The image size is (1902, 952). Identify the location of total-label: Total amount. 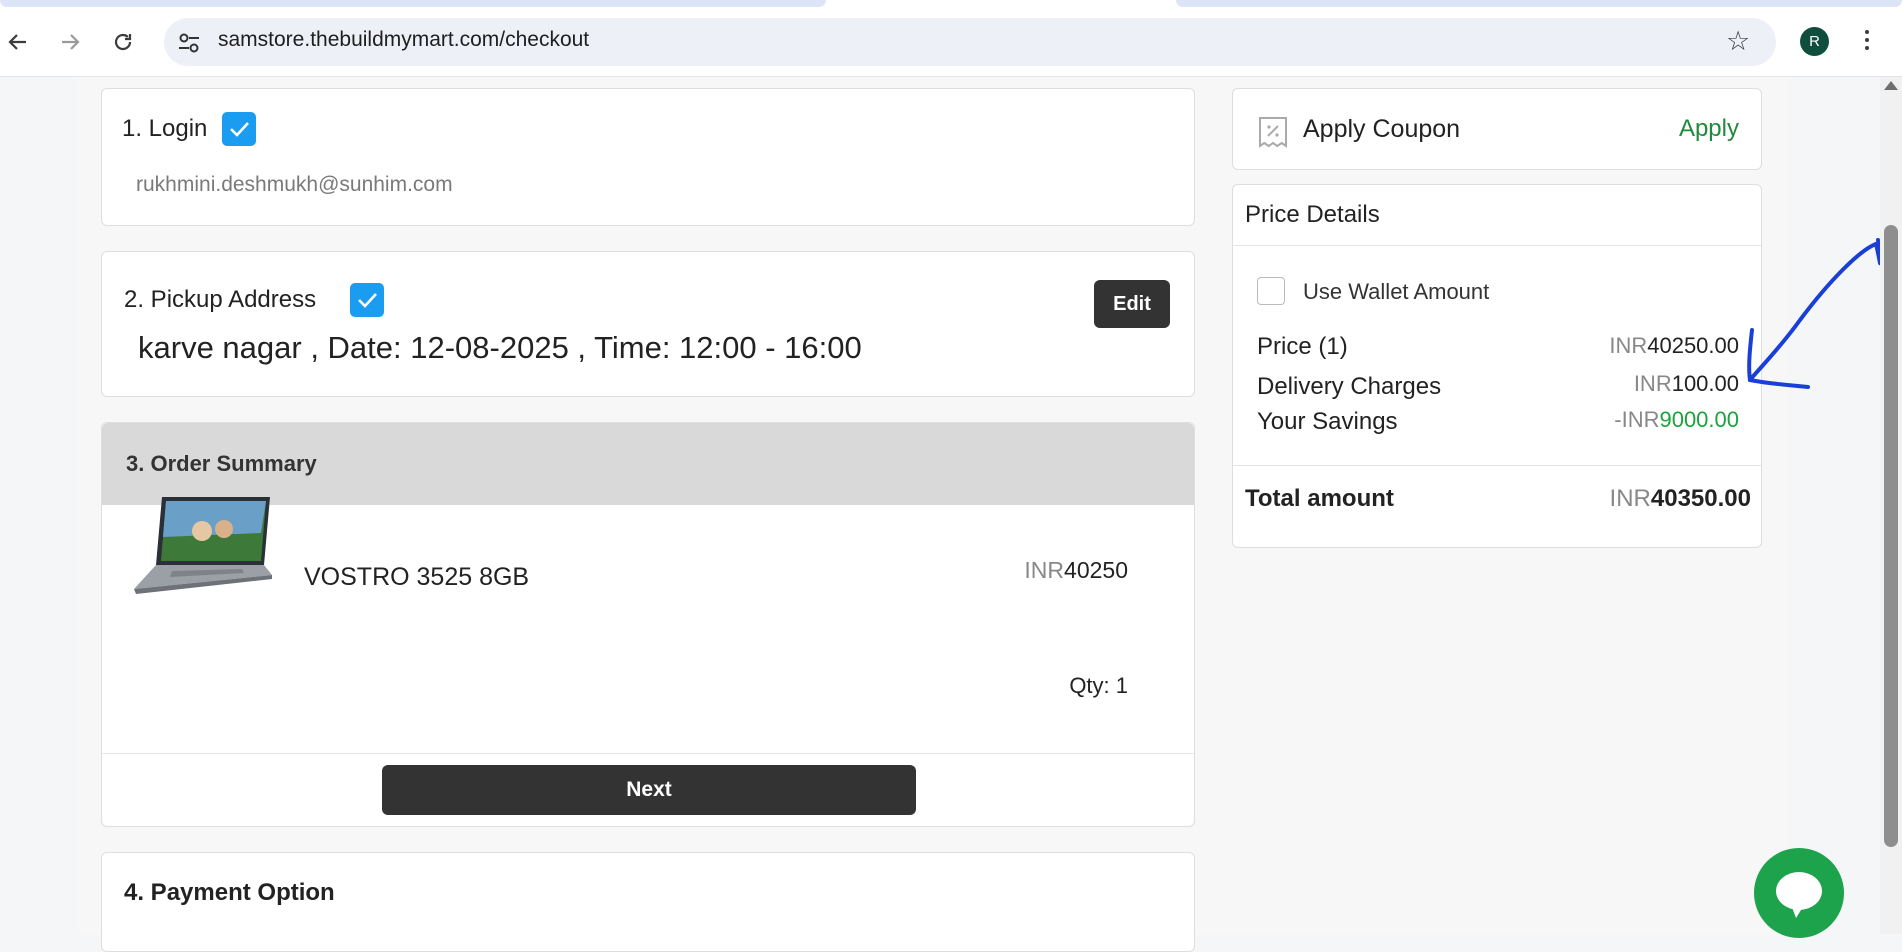
(1319, 498).